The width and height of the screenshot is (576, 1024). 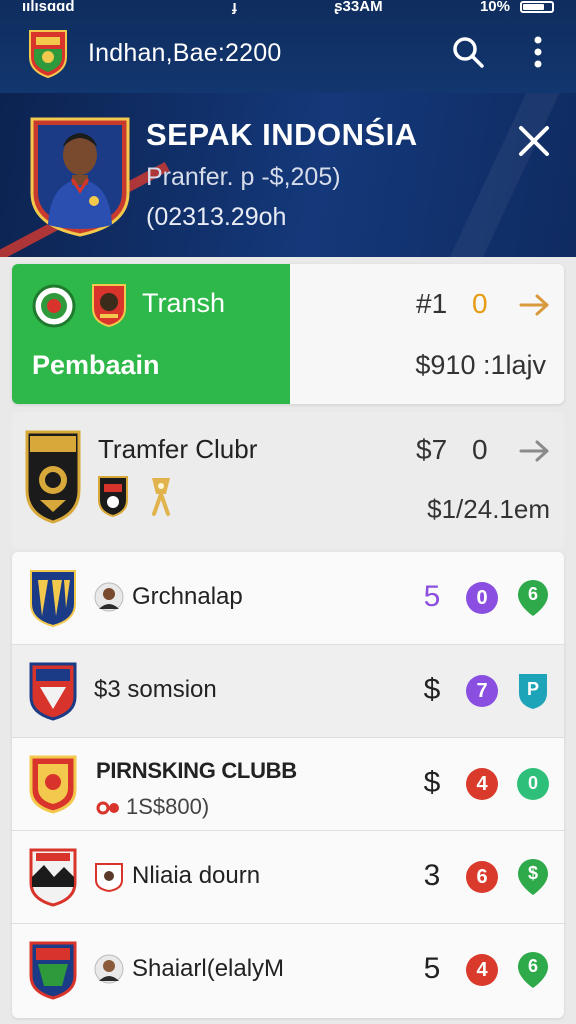 What do you see at coordinates (432, 303) in the screenshot?
I see `transfer-value-a: #1` at bounding box center [432, 303].